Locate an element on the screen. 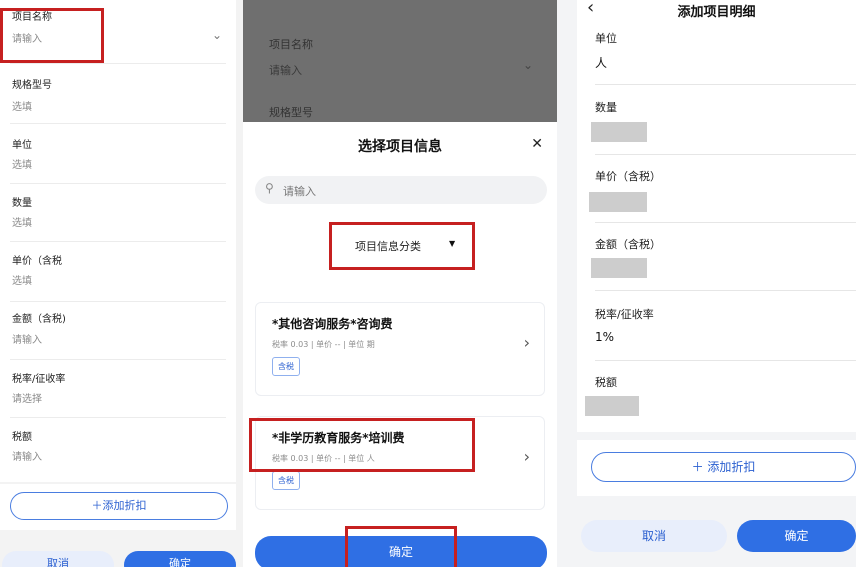 This screenshot has width=856, height=567. field-label: 金额（含税) is located at coordinates (39, 319).